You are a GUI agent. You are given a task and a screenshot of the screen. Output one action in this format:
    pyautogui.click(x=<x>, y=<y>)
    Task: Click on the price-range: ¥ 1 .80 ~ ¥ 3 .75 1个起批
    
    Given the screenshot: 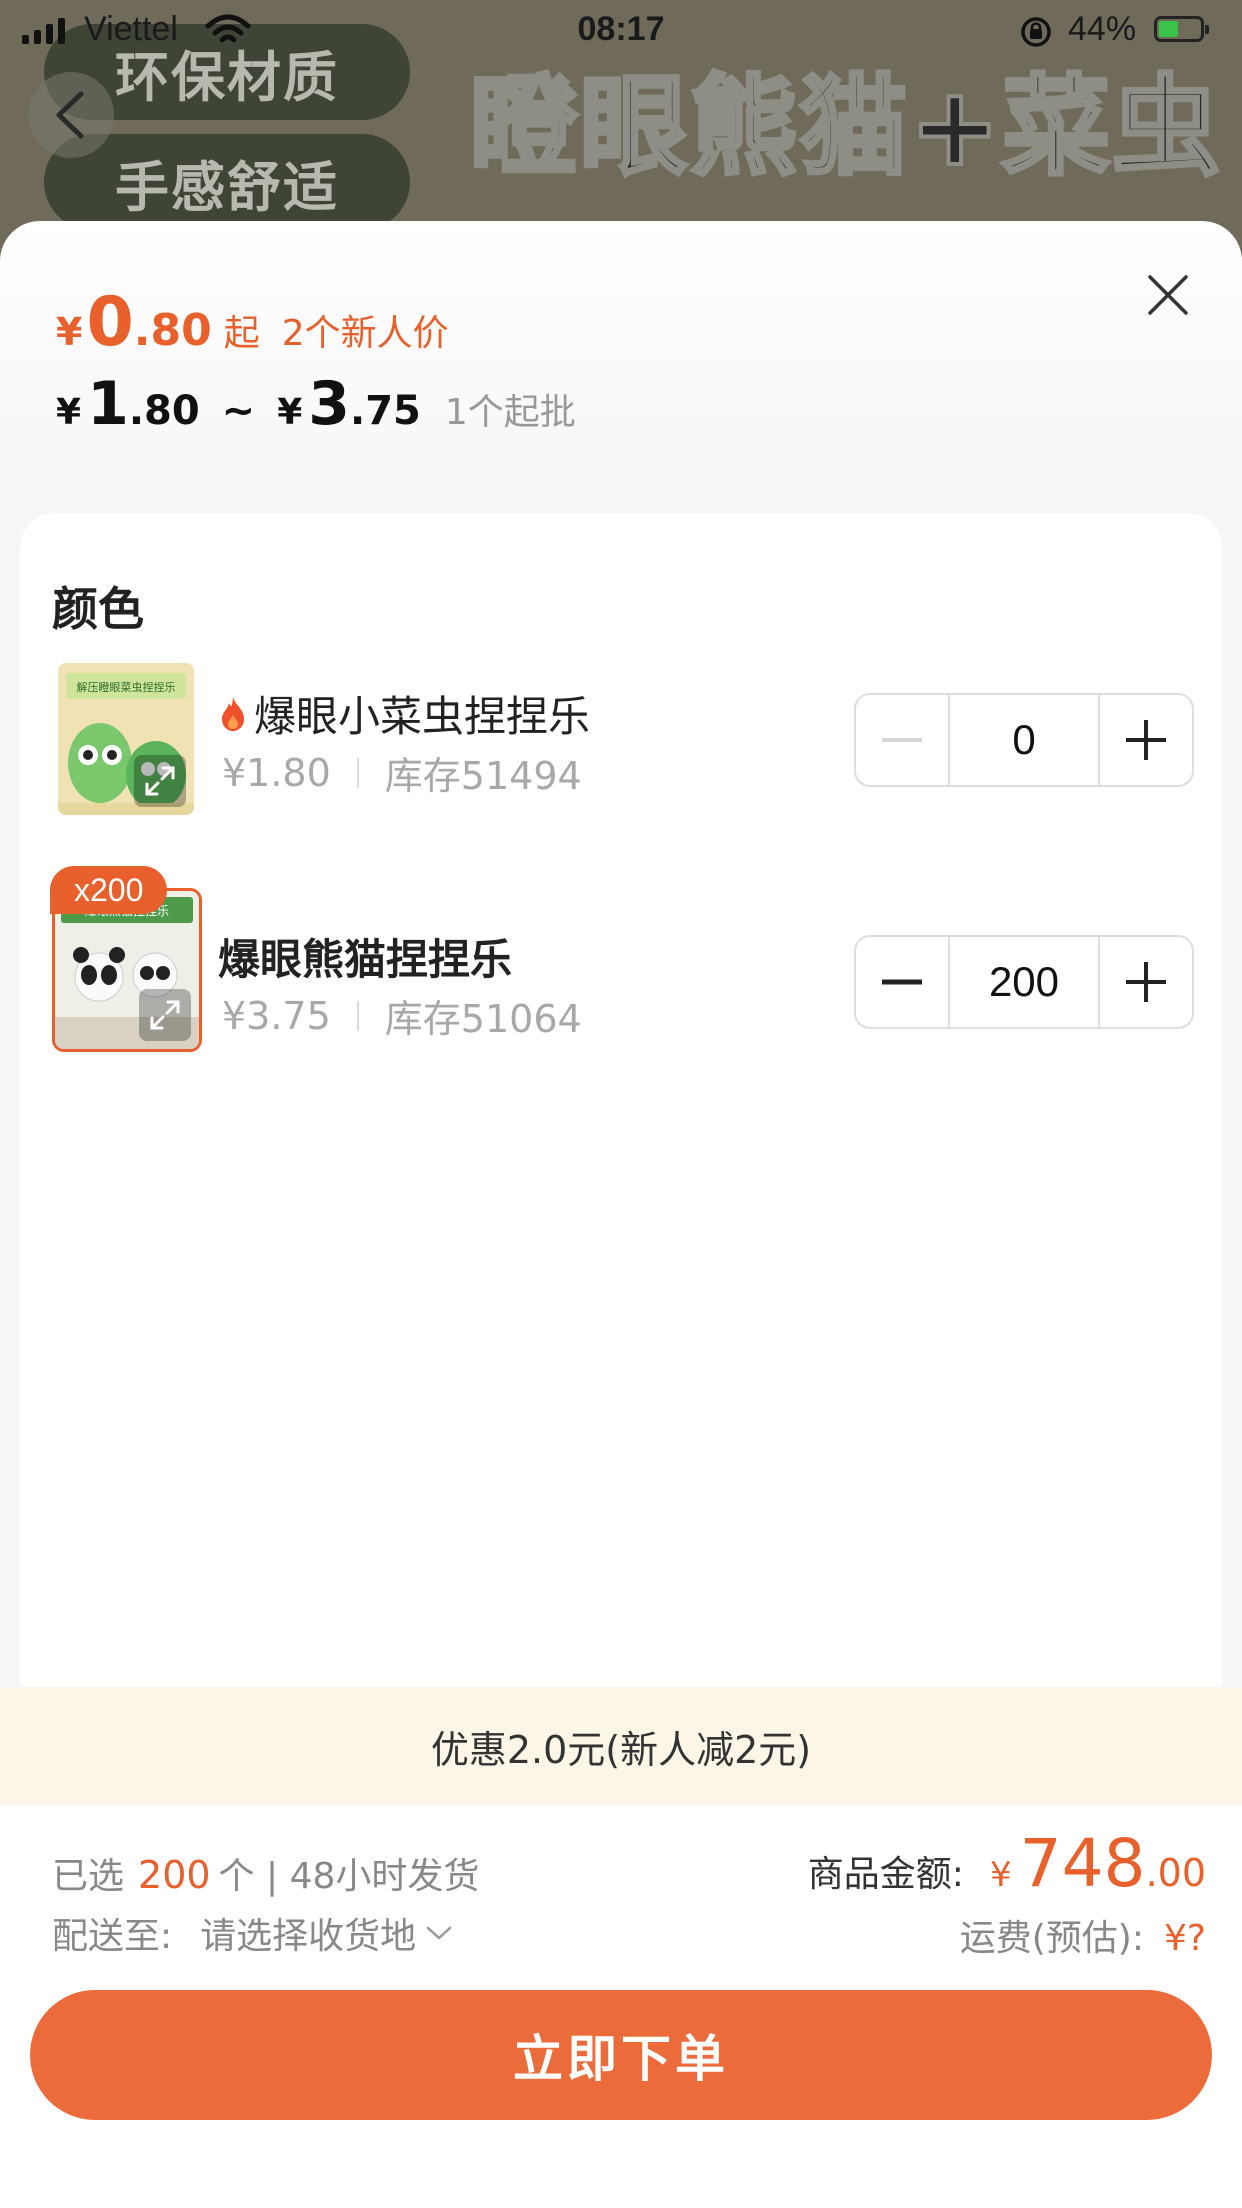 What is the action you would take?
    pyautogui.click(x=316, y=404)
    